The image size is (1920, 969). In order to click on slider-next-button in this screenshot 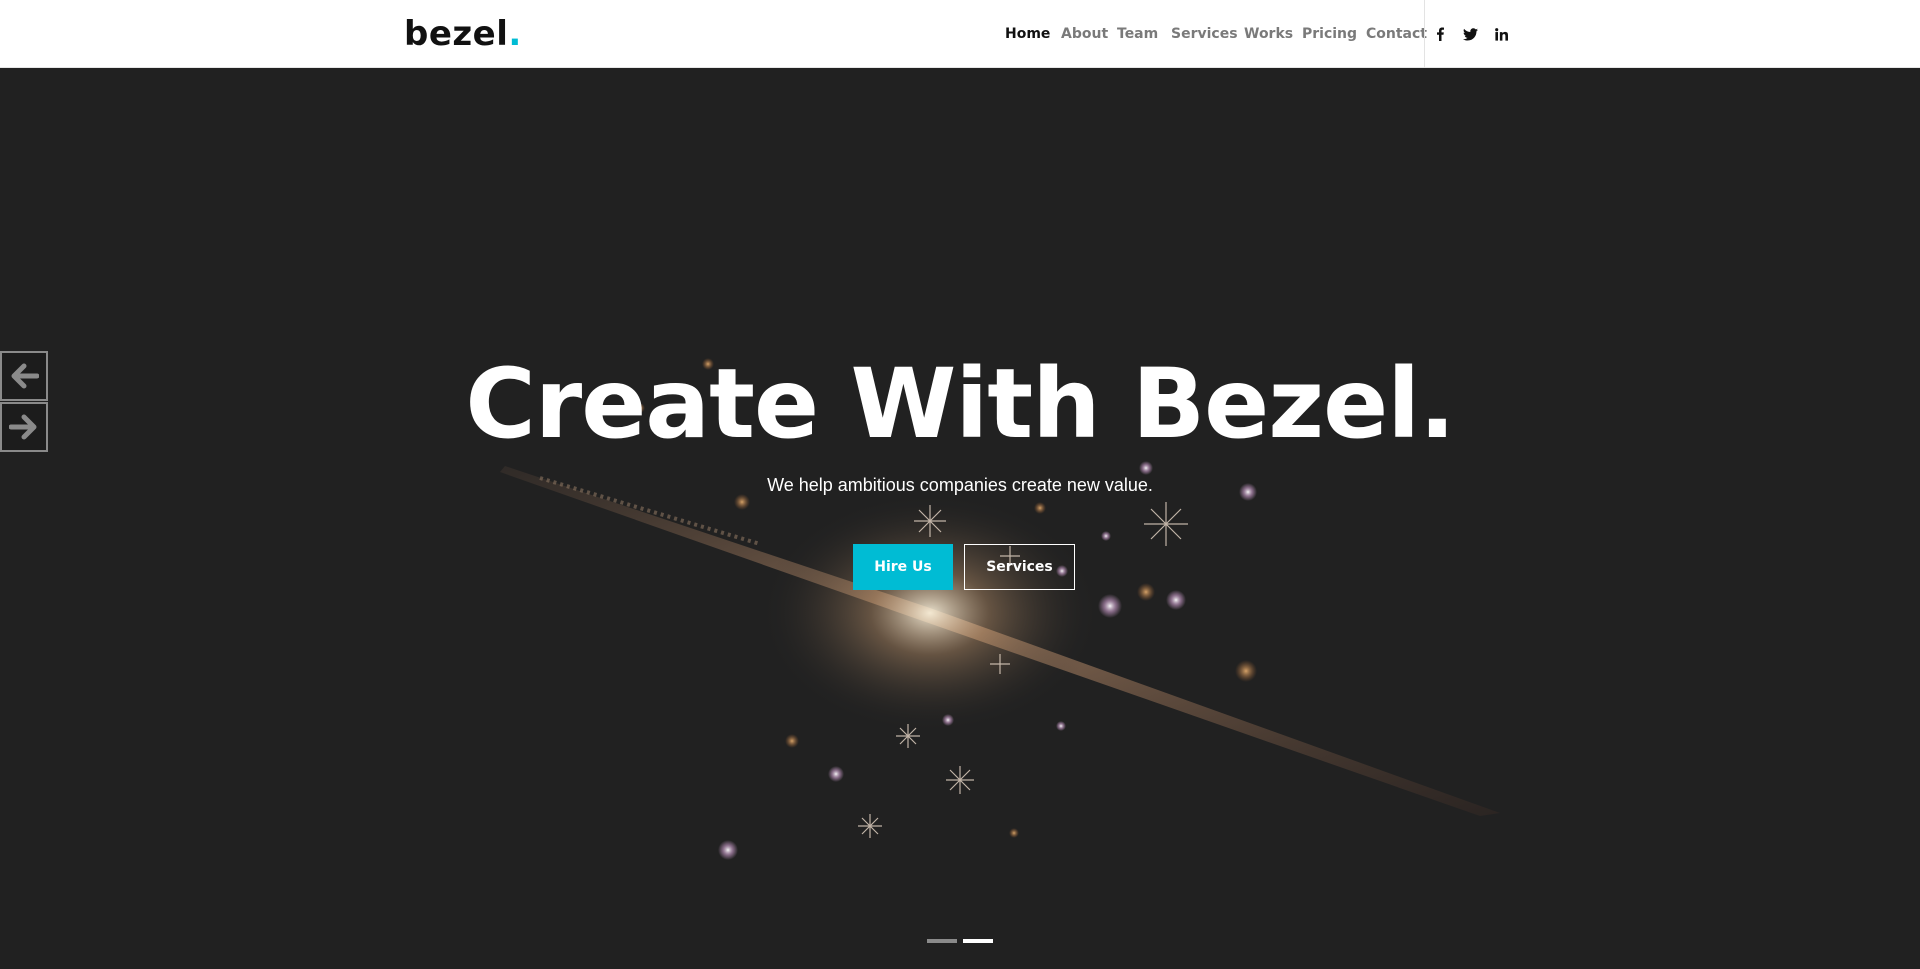, I will do `click(24, 427)`.